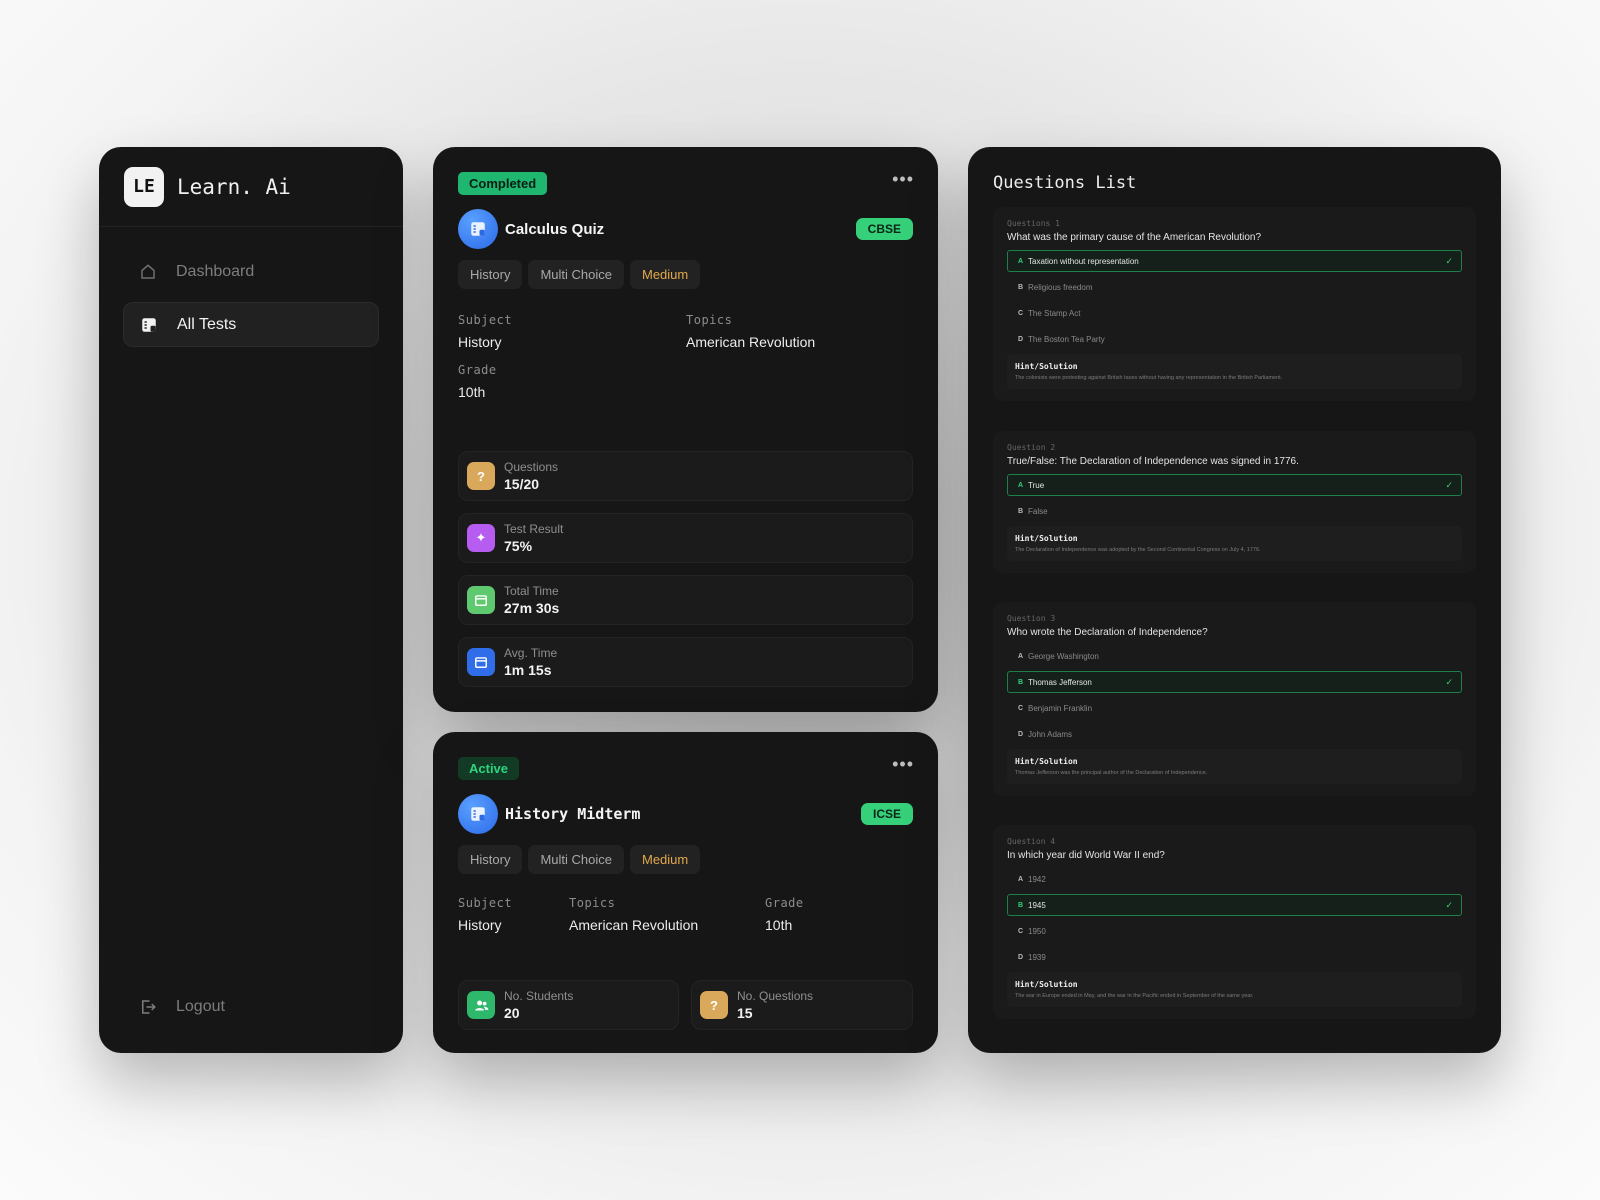 Image resolution: width=1600 pixels, height=1200 pixels. Describe the element at coordinates (148, 272) in the screenshot. I see `home-icon` at that location.